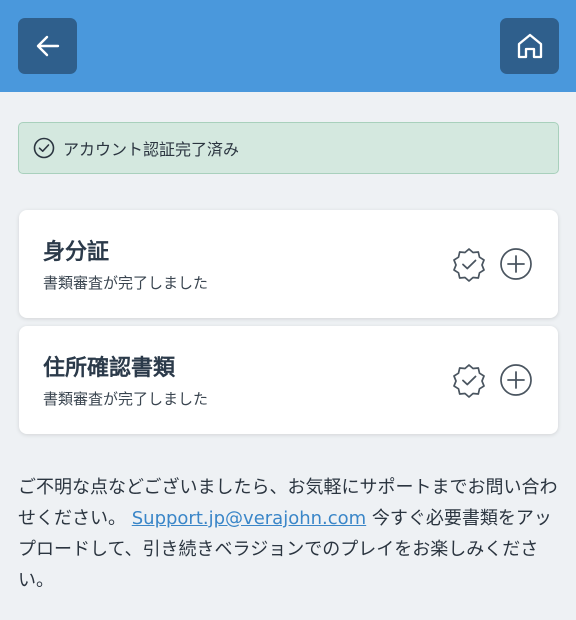  I want to click on check-circle-icon, so click(44, 148).